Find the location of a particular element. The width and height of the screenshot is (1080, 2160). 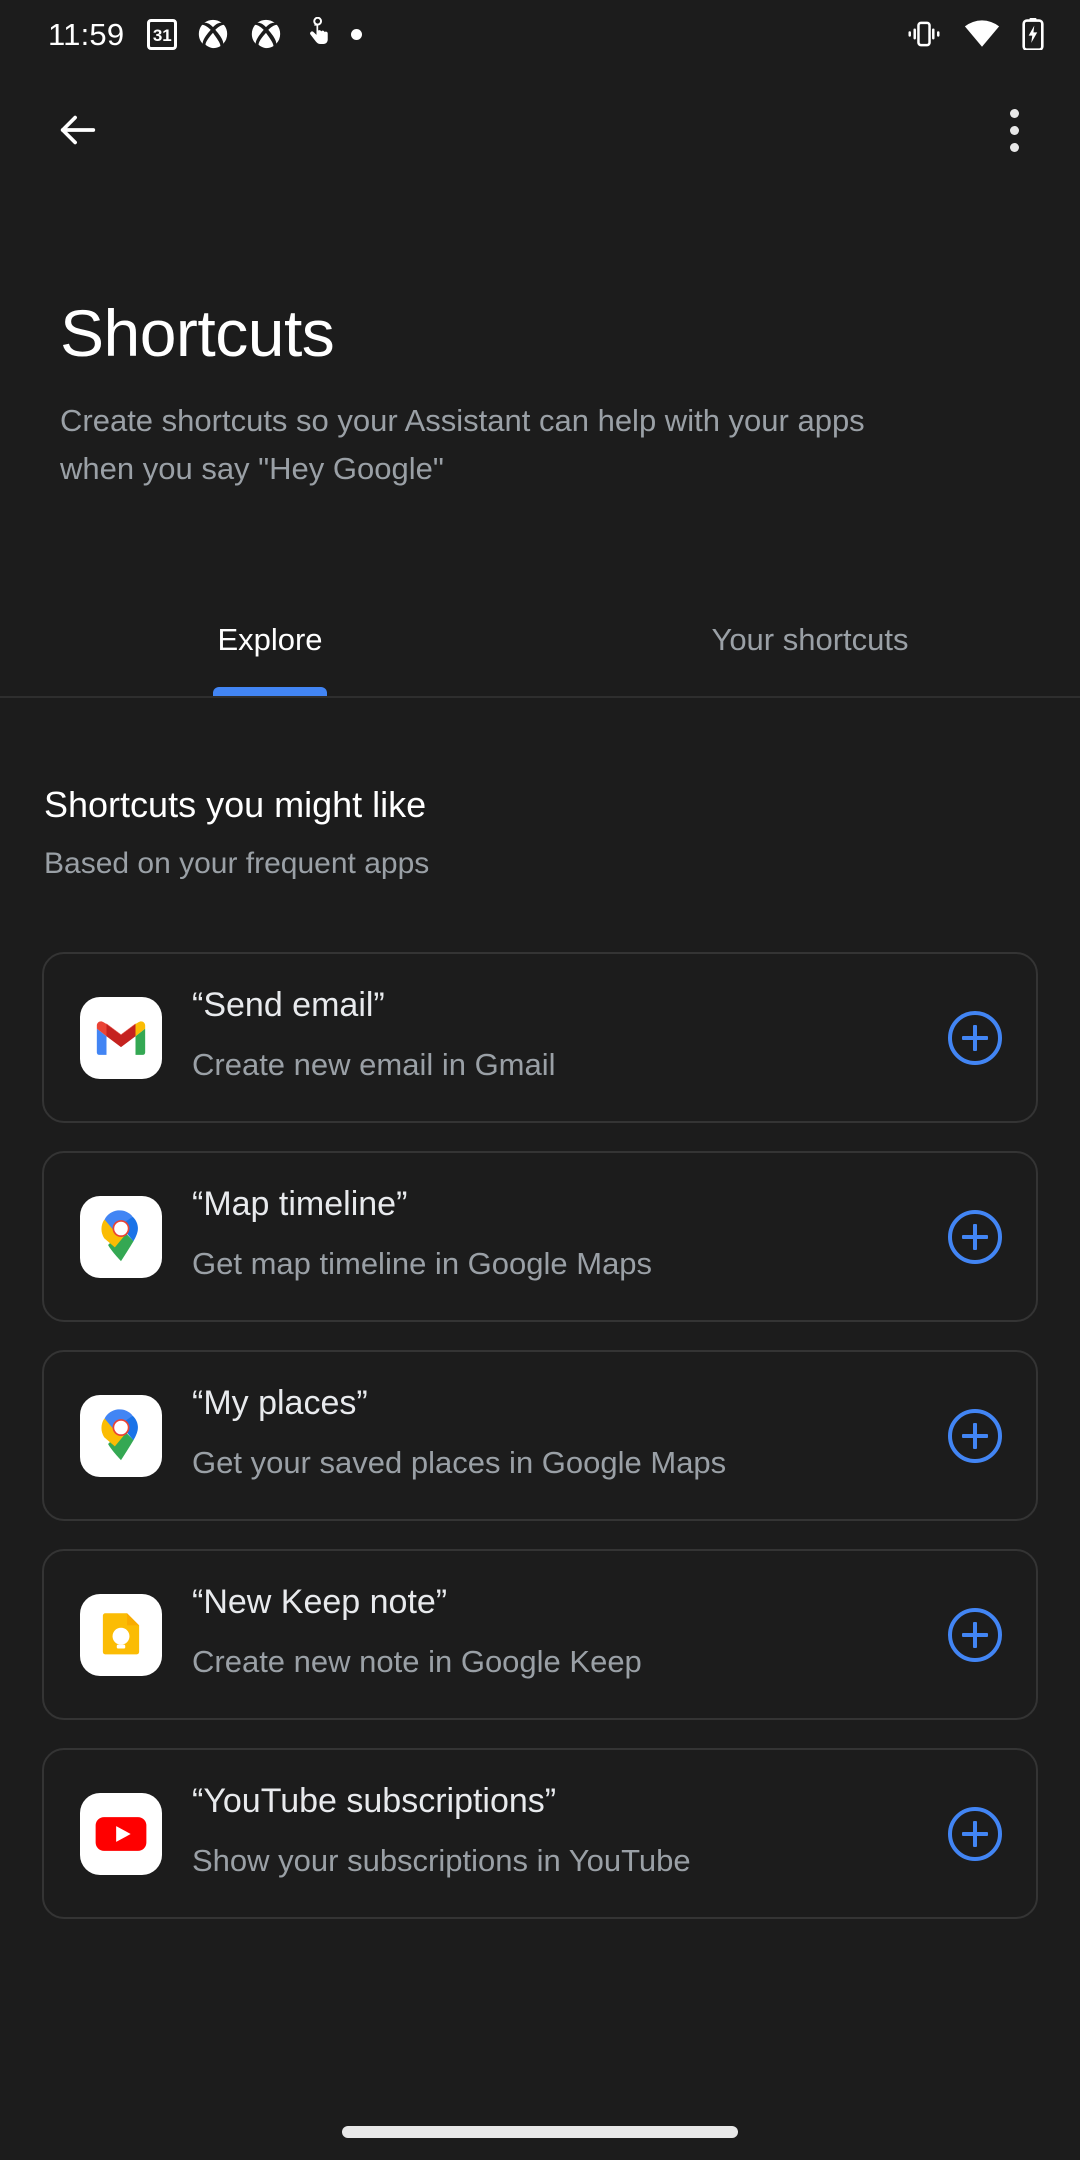

shortcut-title: “Send email” is located at coordinates (288, 1005).